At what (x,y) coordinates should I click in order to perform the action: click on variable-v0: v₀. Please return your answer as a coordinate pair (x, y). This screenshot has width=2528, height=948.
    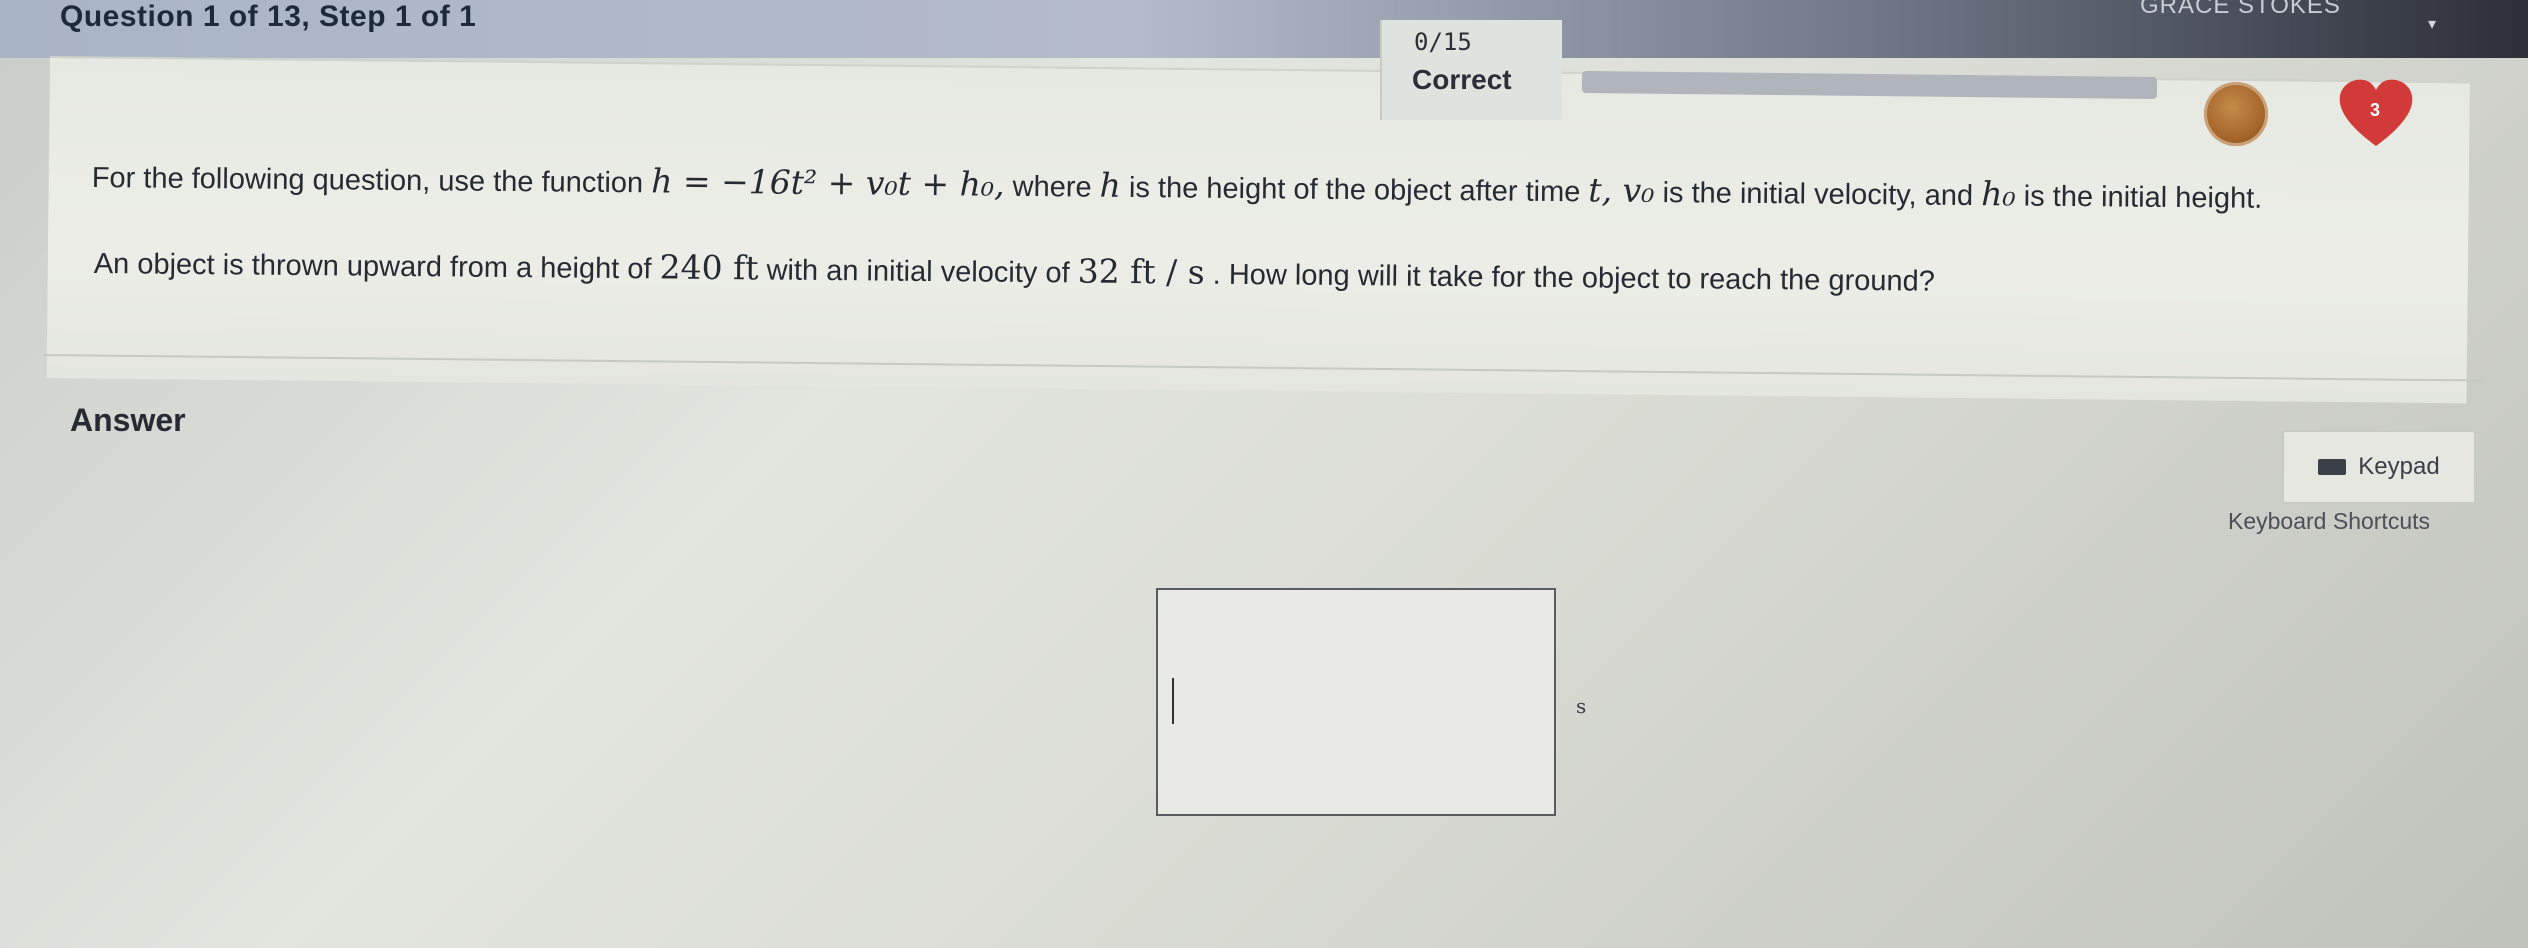
    Looking at the image, I should click on (1633, 190).